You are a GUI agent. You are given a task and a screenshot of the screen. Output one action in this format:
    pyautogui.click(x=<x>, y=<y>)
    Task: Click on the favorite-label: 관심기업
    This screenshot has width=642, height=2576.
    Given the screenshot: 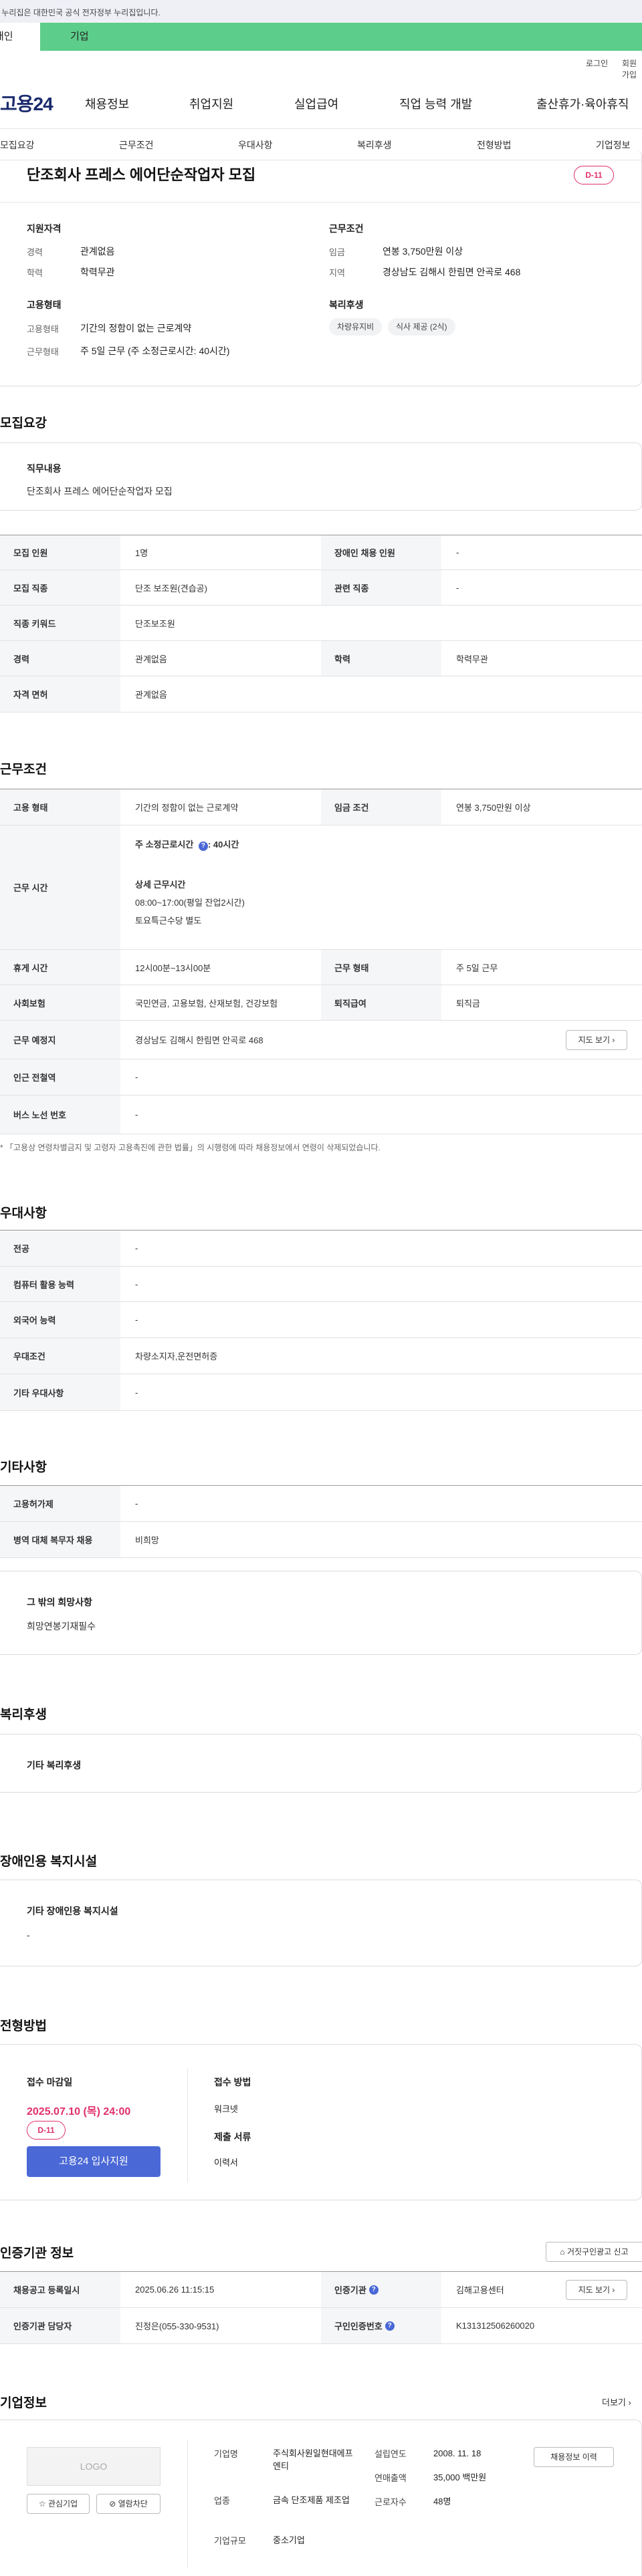 What is the action you would take?
    pyautogui.click(x=62, y=2503)
    